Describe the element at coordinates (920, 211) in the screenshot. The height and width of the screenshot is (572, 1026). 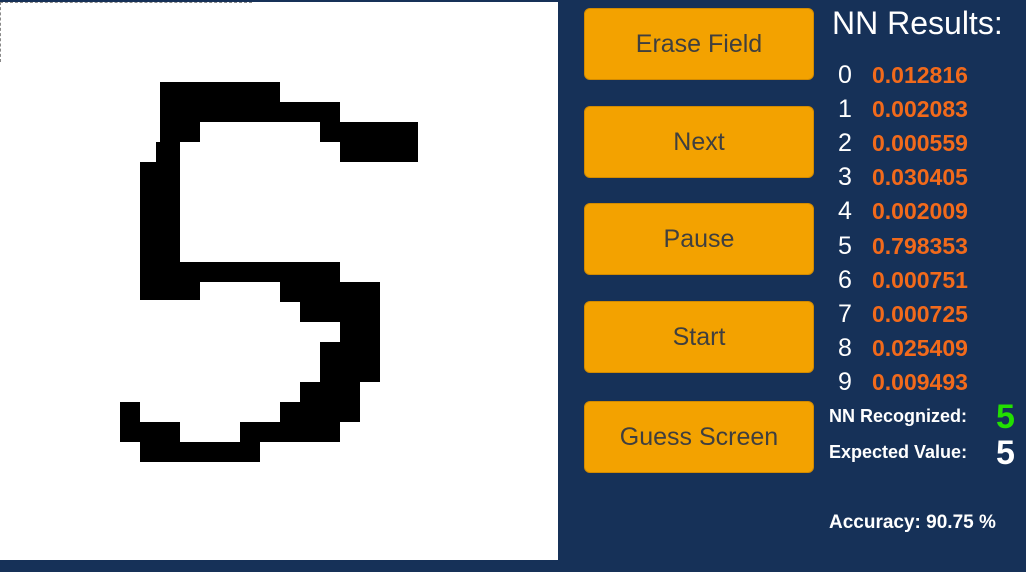
I see `probability-value: 0.002009` at that location.